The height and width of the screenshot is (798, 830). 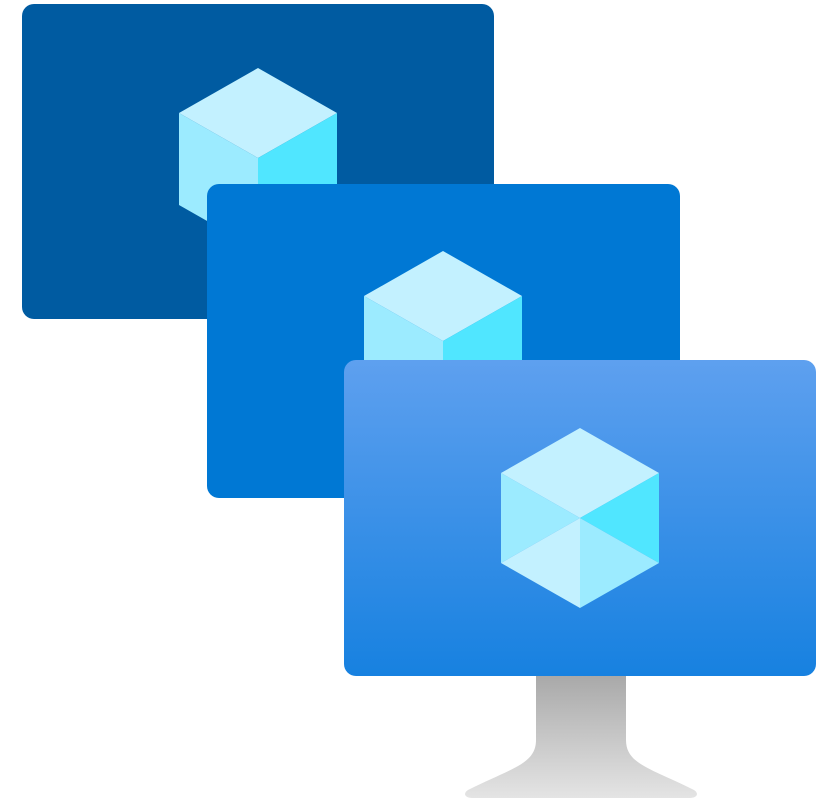 I want to click on monitor-stand, so click(x=581, y=737).